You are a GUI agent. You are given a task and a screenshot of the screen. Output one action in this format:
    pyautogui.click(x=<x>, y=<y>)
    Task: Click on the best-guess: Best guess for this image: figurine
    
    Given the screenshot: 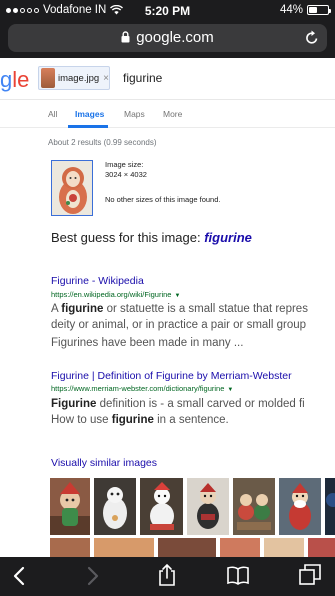 What is the action you would take?
    pyautogui.click(x=151, y=237)
    